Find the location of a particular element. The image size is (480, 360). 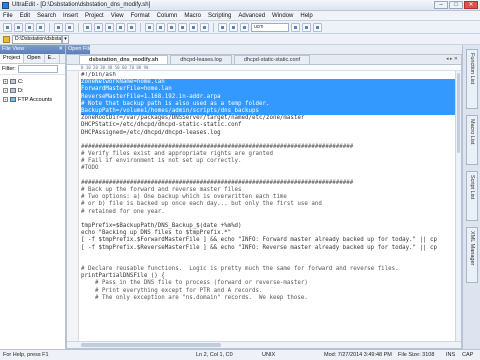

tab-function-list: Function List is located at coordinates (472, 79).